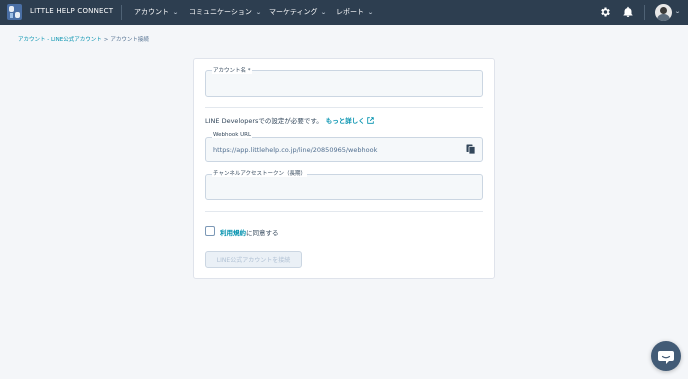 Image resolution: width=688 pixels, height=379 pixels. Describe the element at coordinates (350, 12) in the screenshot. I see `nav-report-label: レポート` at that location.